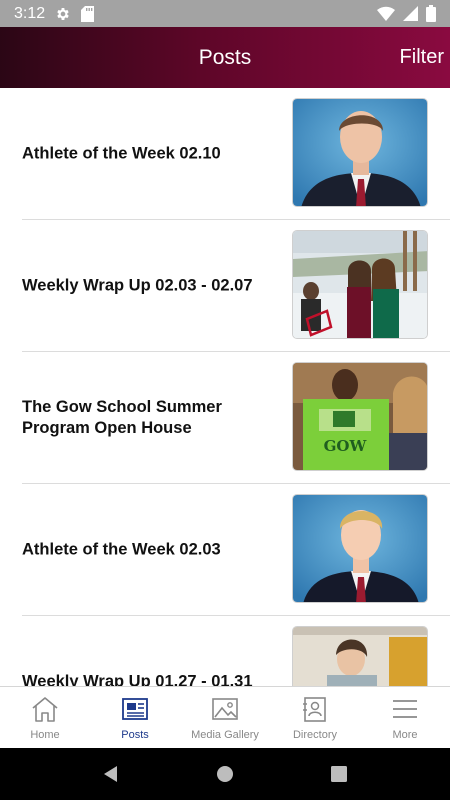  I want to click on nav-more: More, so click(405, 717).